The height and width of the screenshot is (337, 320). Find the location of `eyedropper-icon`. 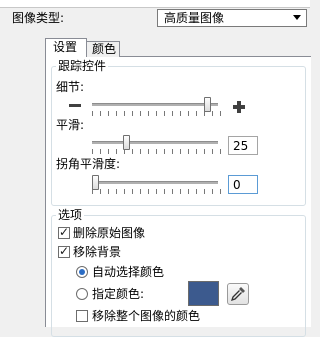

eyedropper-icon is located at coordinates (237, 294).